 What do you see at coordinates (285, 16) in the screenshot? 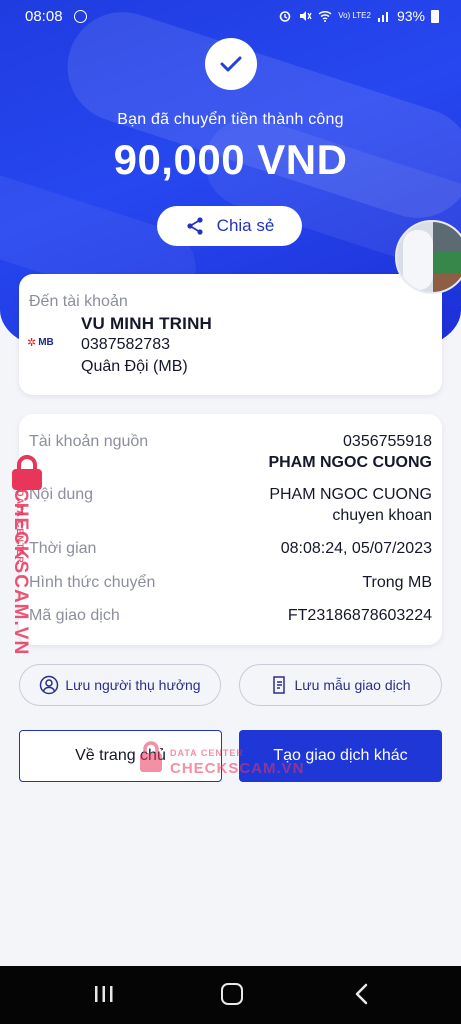
I see `alarm-icon` at bounding box center [285, 16].